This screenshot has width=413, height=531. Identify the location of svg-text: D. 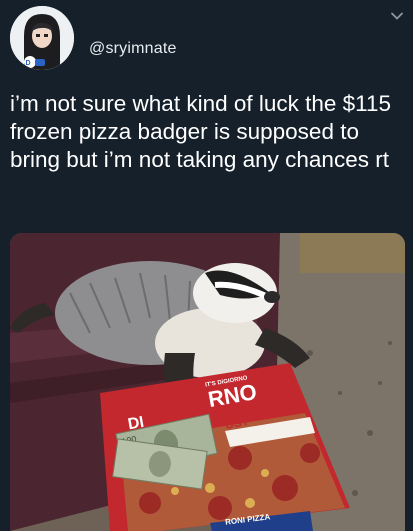
(28, 63).